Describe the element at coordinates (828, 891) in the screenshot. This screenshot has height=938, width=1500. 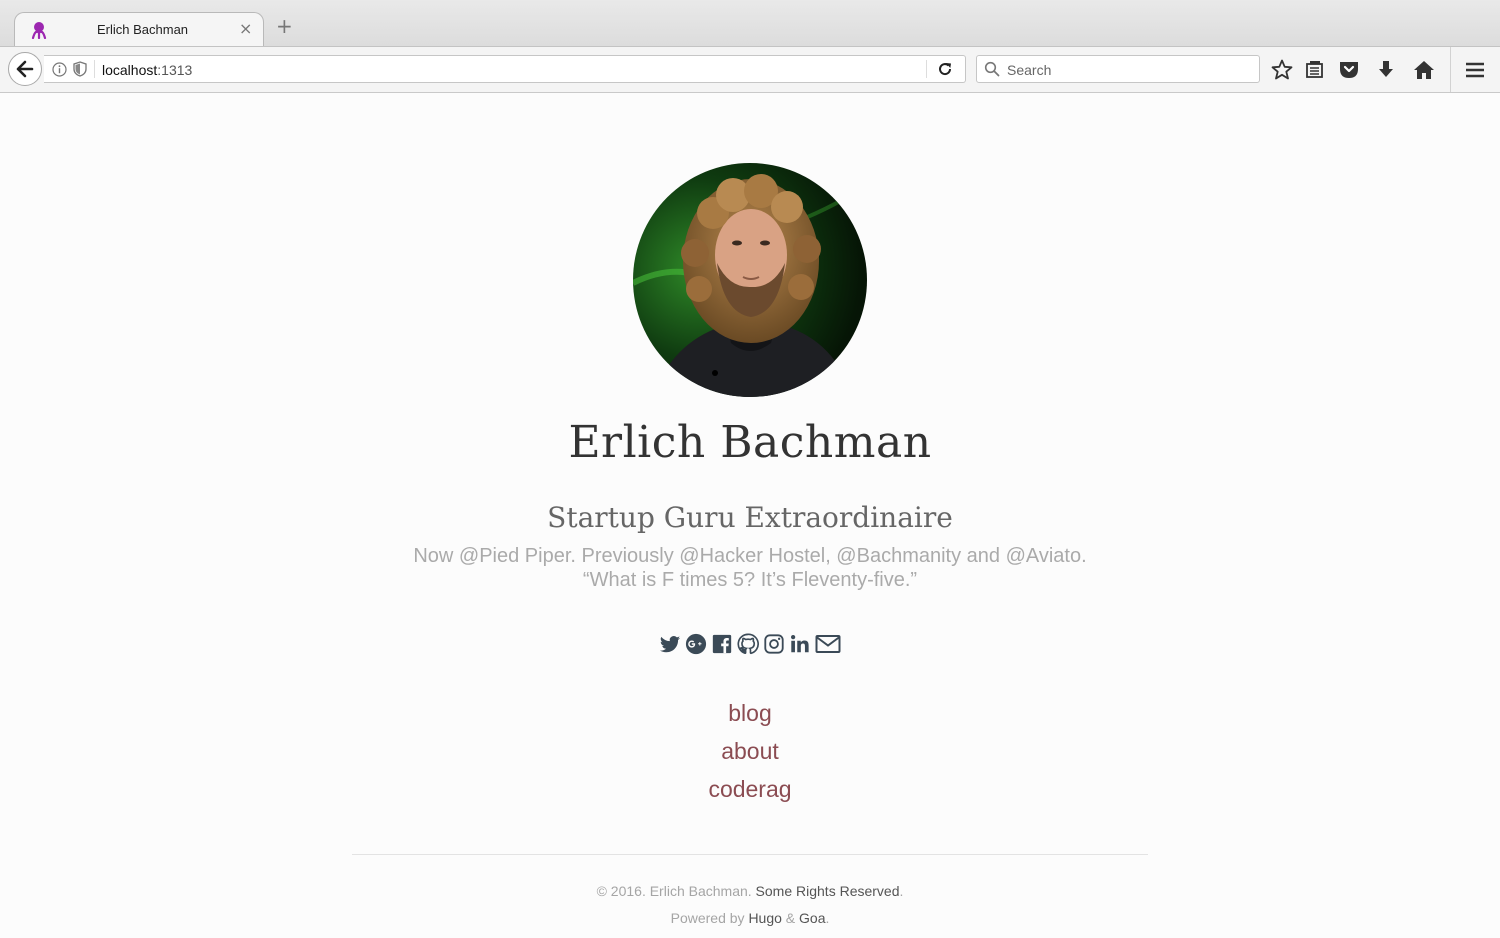
I see `rights-link: Some Rights Reserved` at that location.